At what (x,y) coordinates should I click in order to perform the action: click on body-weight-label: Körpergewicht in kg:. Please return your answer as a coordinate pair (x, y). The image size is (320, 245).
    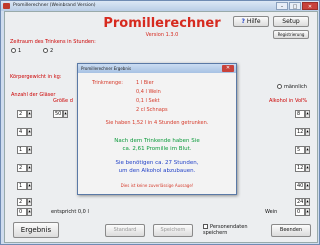
    Looking at the image, I should click on (36, 77).